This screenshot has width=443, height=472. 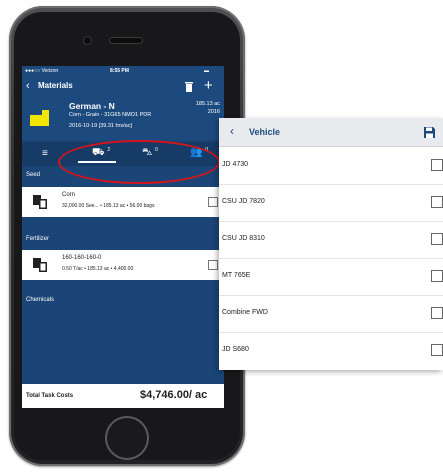 I want to click on field-name: German - N, so click(x=92, y=106).